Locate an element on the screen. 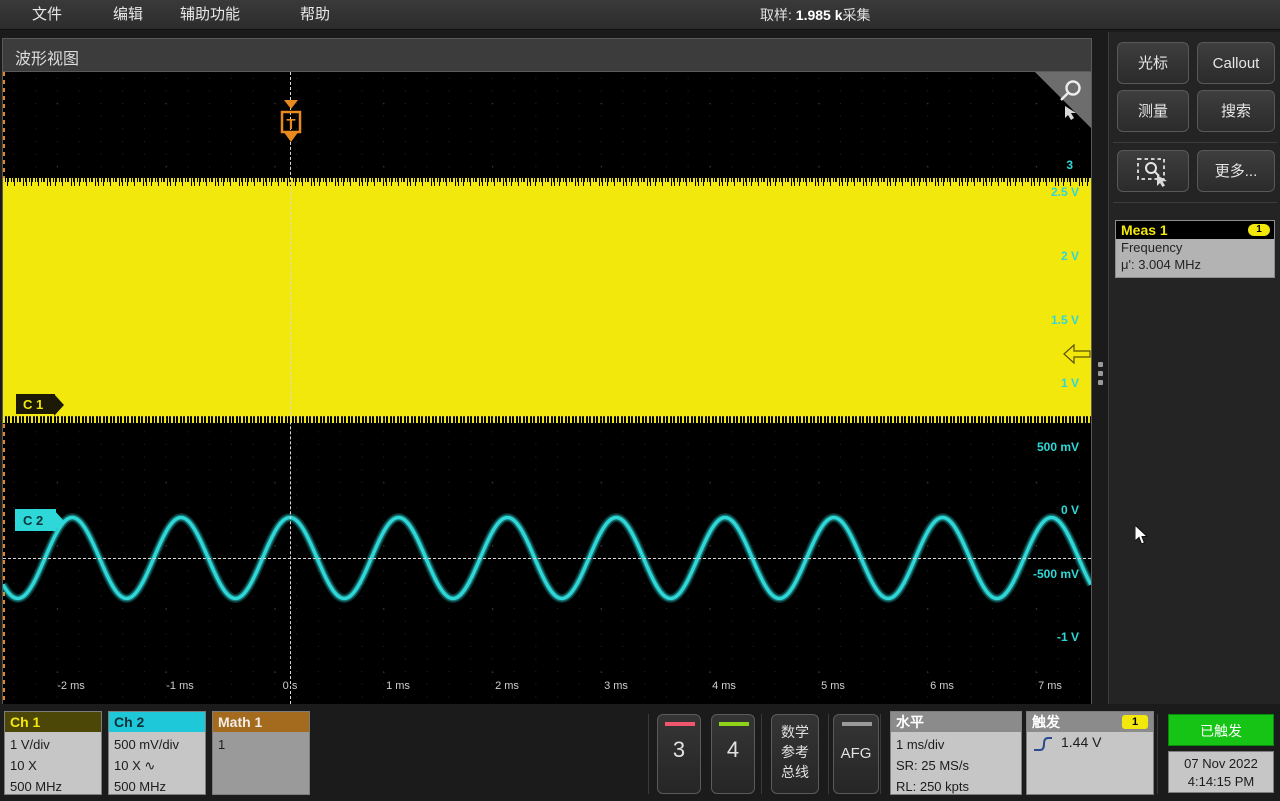 Image resolution: width=1280 pixels, height=801 pixels. channel-4-label: 4 is located at coordinates (733, 749).